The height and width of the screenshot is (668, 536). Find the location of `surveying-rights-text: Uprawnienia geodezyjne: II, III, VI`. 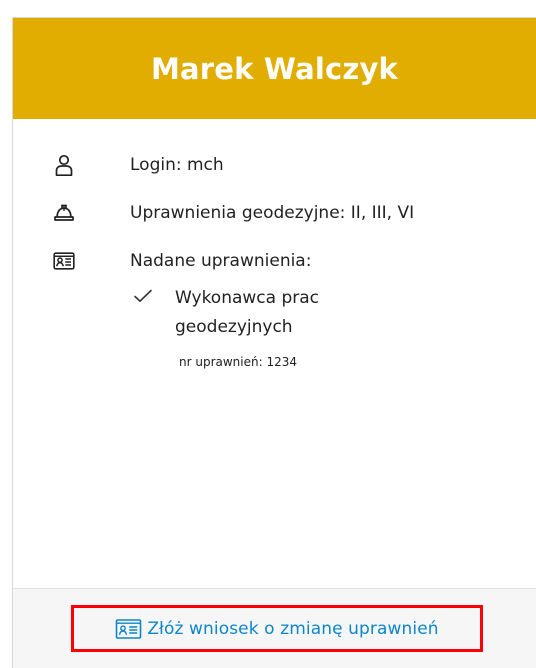

surveying-rights-text: Uprawnienia geodezyjne: II, III, VI is located at coordinates (272, 213).